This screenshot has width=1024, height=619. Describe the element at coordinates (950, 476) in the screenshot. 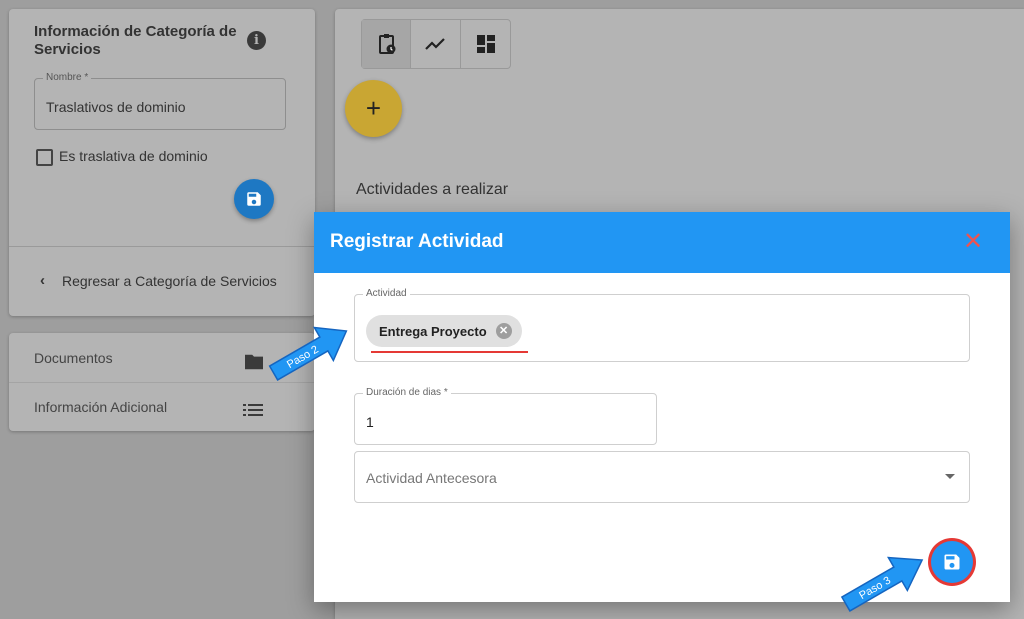

I see `dropdown-arrow-icon` at that location.